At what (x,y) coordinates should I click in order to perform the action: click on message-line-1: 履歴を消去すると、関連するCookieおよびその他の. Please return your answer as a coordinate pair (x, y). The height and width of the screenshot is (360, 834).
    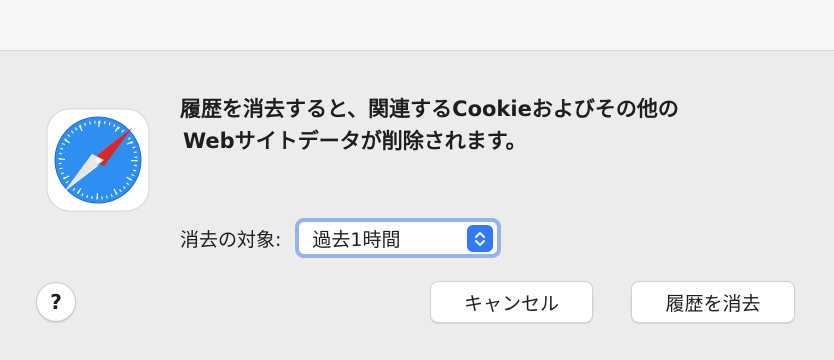
    Looking at the image, I should click on (429, 109).